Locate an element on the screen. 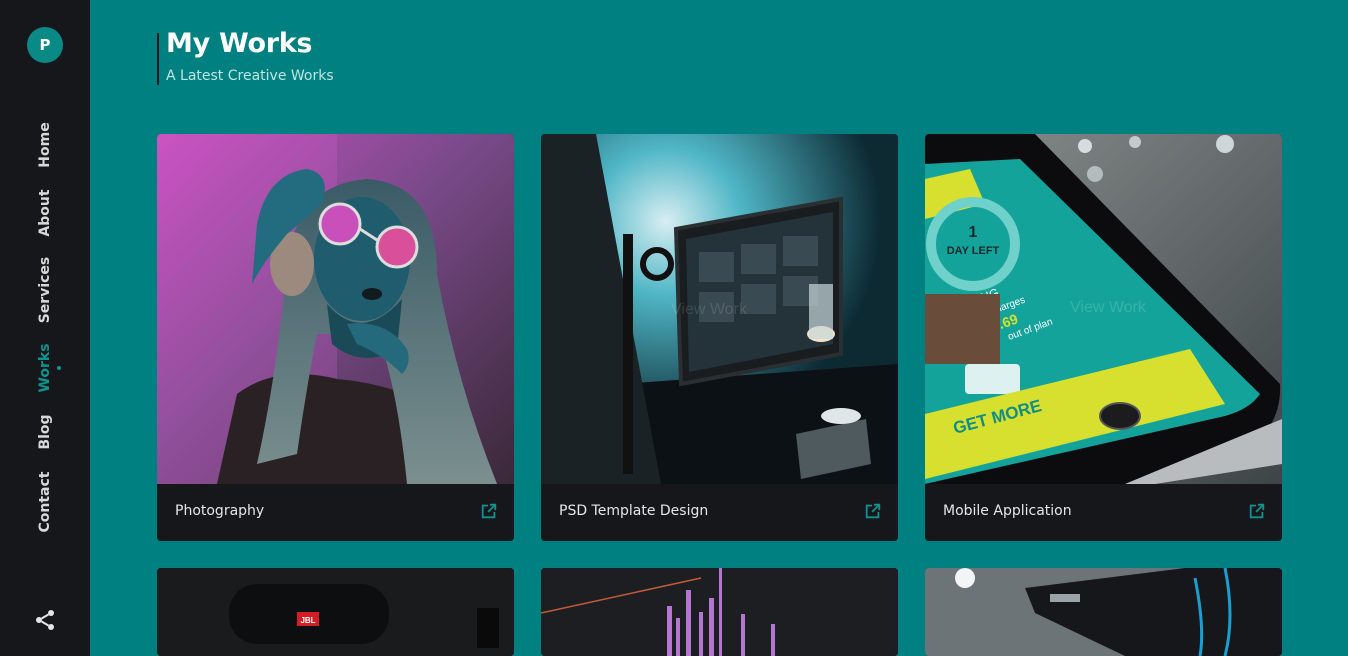  title-accent-bar is located at coordinates (158, 59).